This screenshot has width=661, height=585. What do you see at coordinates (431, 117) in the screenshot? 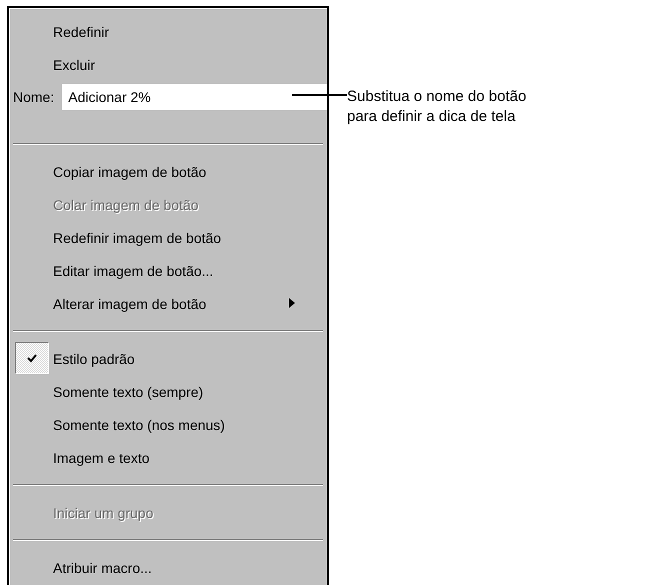
I see `callout-text: para definir a dica de tela` at bounding box center [431, 117].